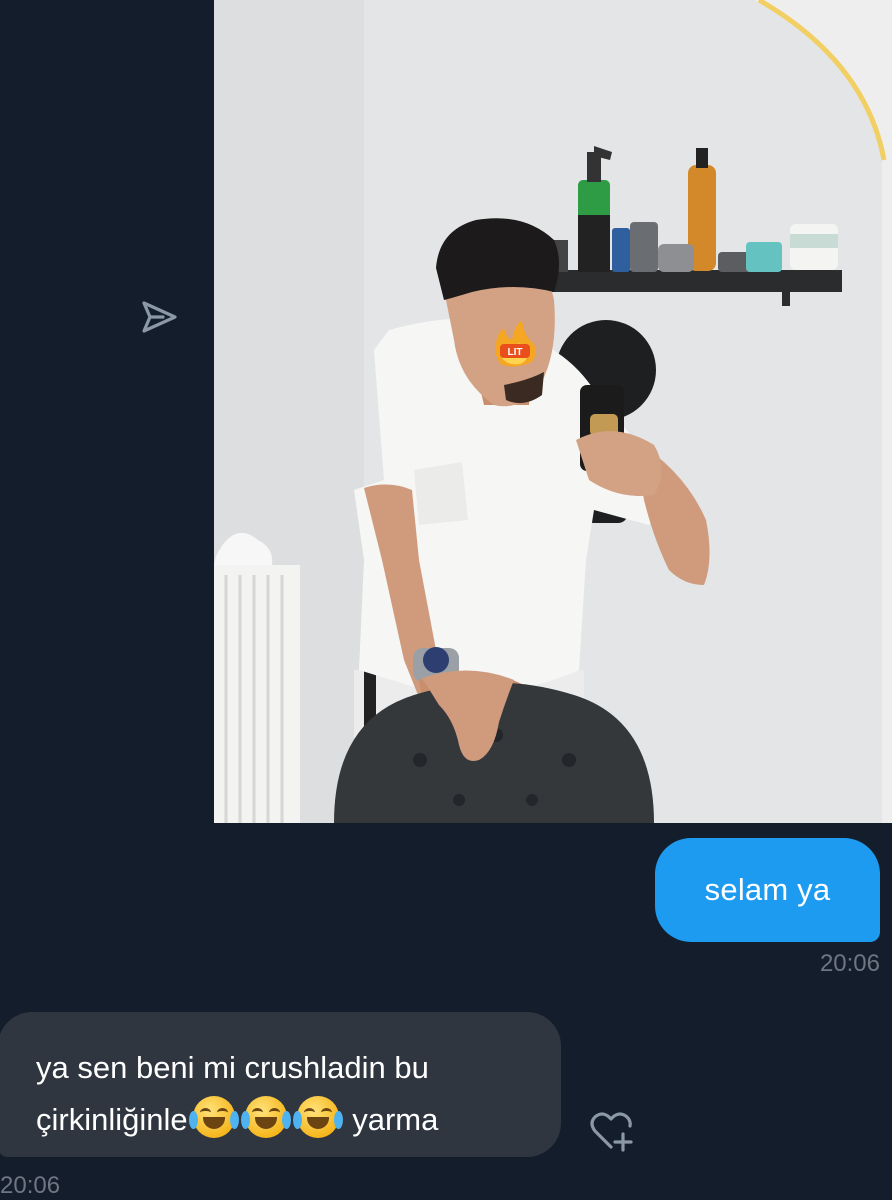 Image resolution: width=892 pixels, height=1200 pixels. What do you see at coordinates (515, 352) in the screenshot?
I see `svg-text: LIT` at bounding box center [515, 352].